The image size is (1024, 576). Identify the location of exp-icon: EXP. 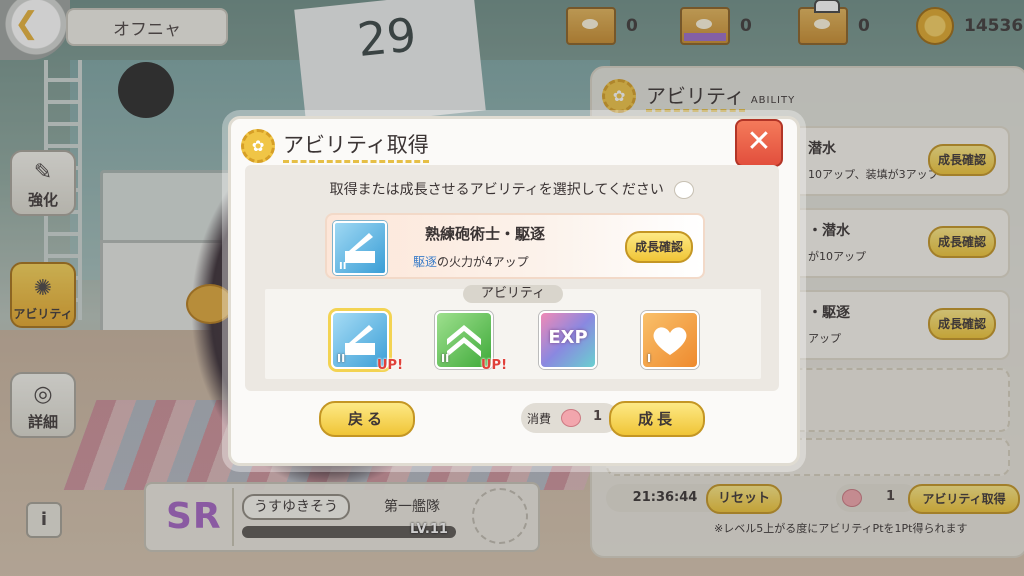
(568, 337).